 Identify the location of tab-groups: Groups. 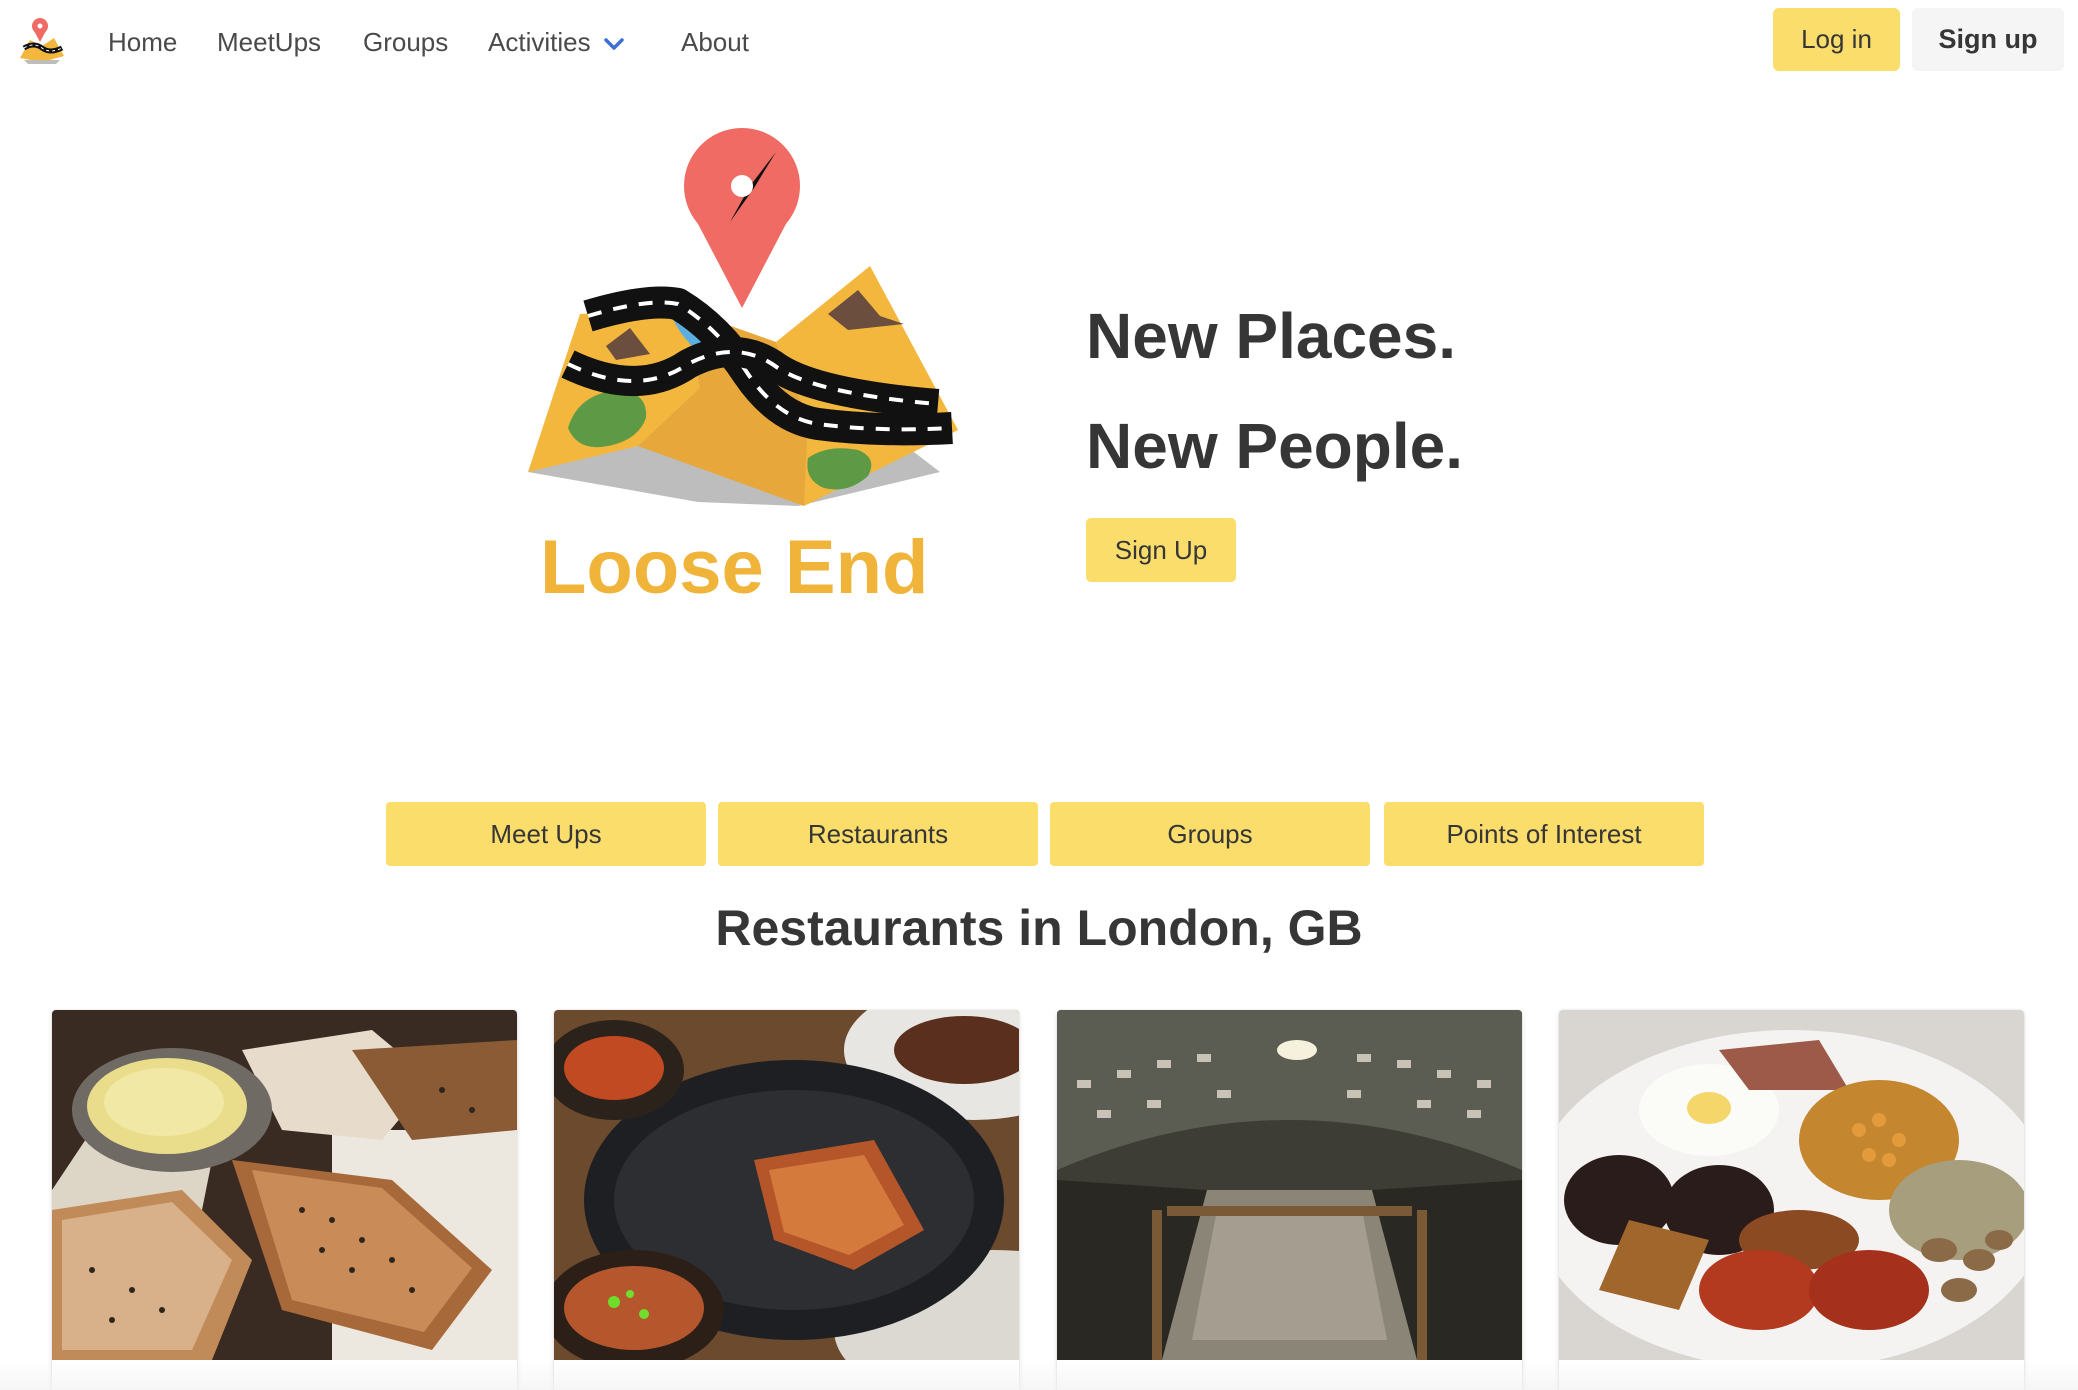
(1210, 834).